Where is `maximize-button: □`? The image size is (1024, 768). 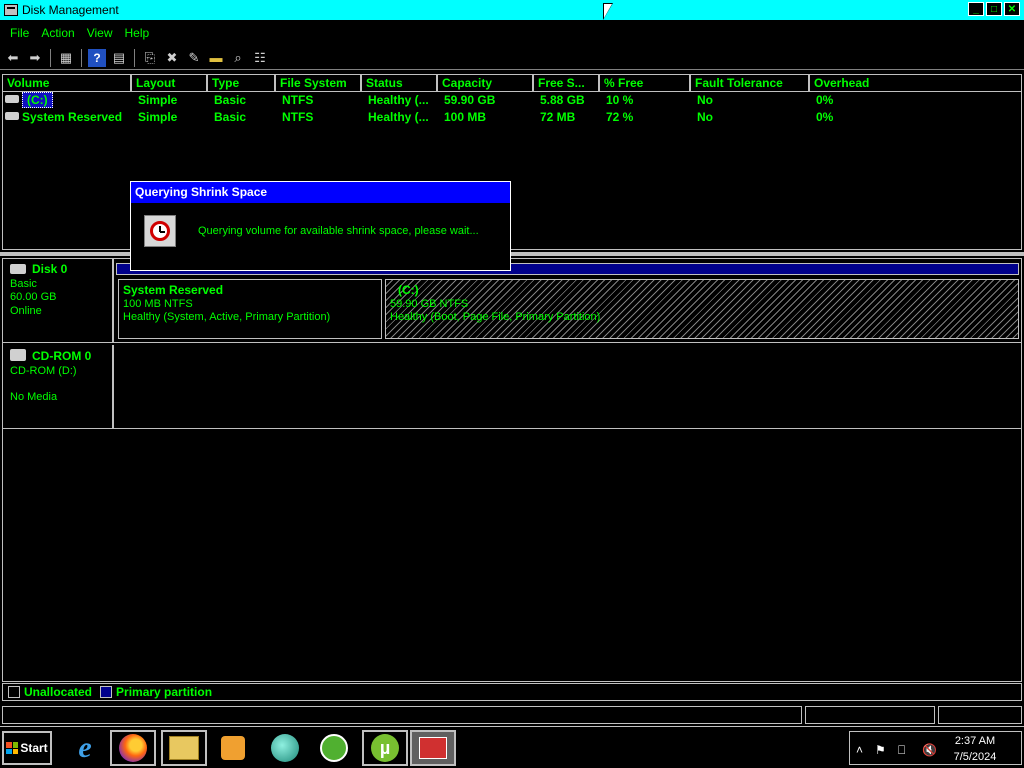 maximize-button: □ is located at coordinates (994, 9).